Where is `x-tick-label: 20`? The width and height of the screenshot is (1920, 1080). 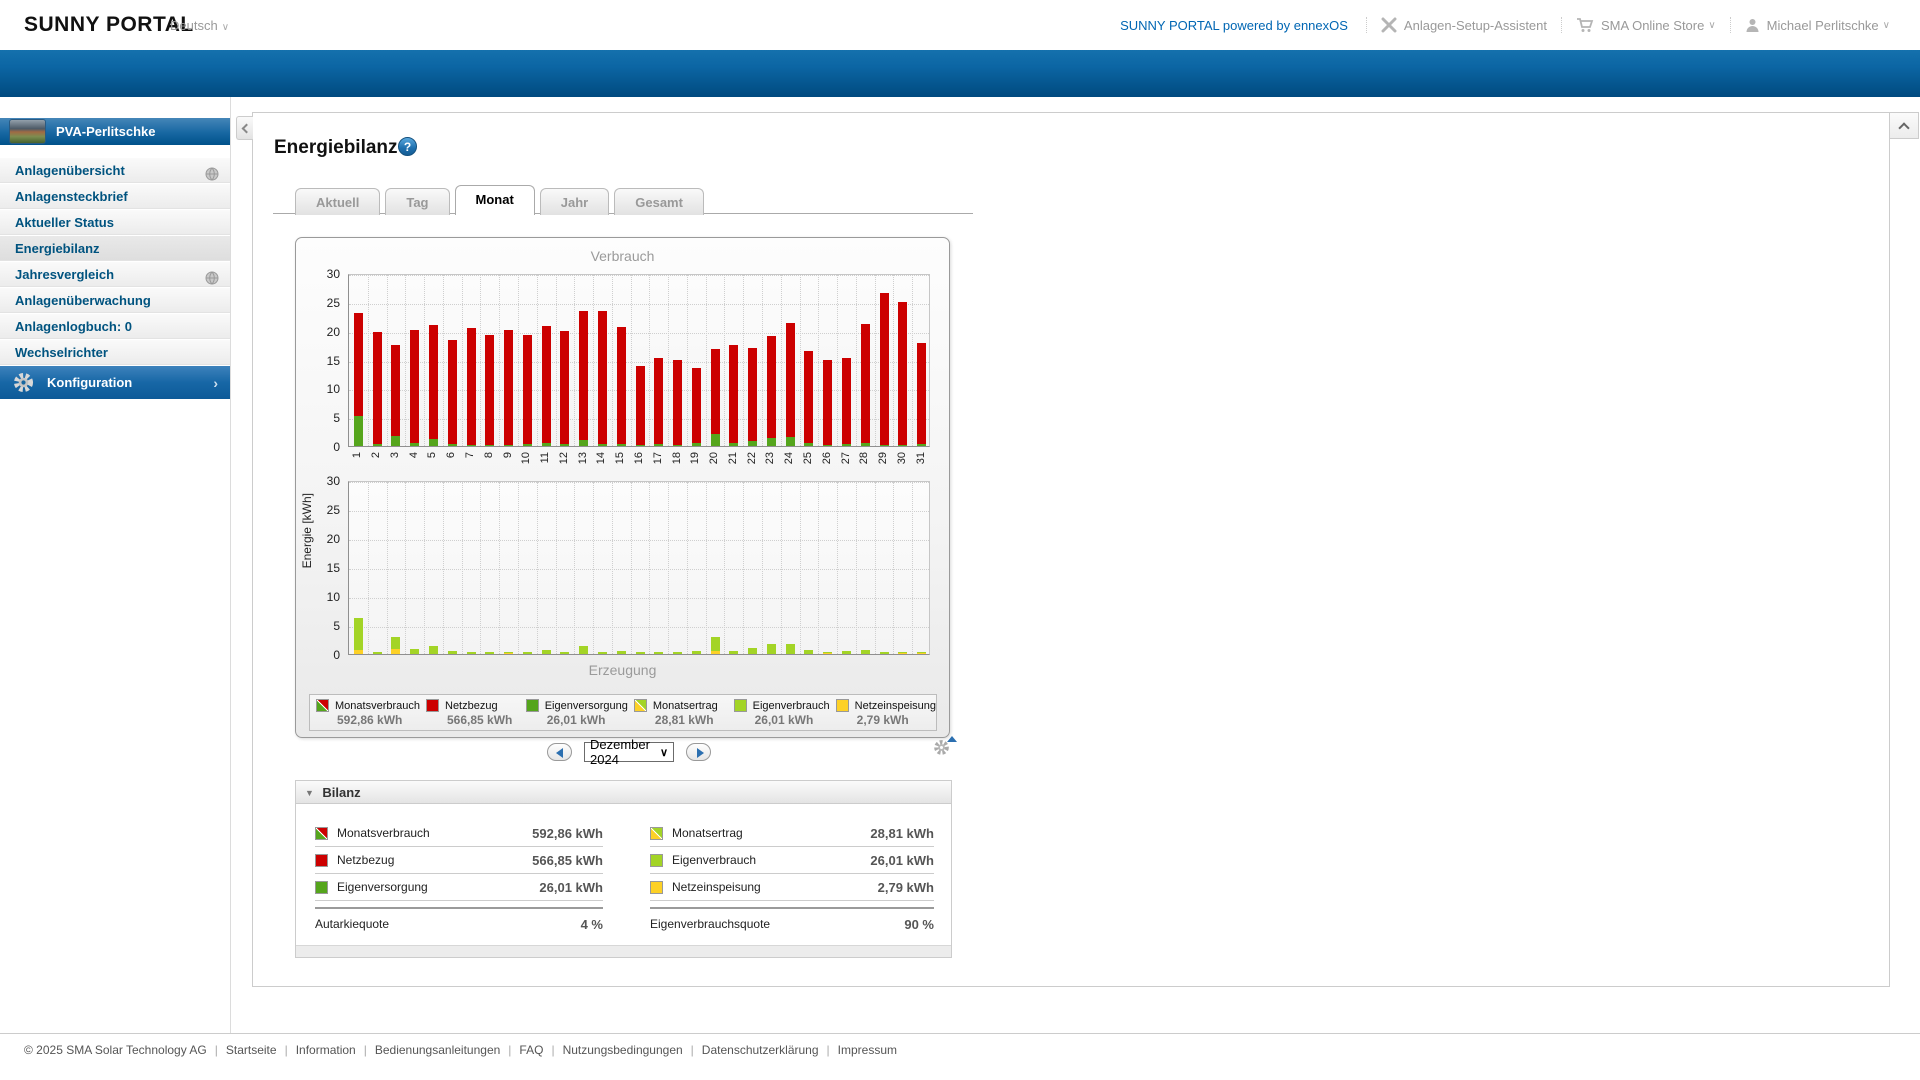
x-tick-label: 20 is located at coordinates (714, 458).